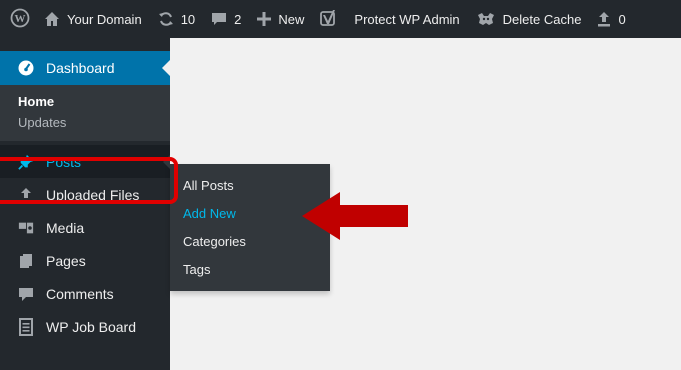 The height and width of the screenshot is (370, 681). What do you see at coordinates (622, 19) in the screenshot?
I see `uploads-count: 0` at bounding box center [622, 19].